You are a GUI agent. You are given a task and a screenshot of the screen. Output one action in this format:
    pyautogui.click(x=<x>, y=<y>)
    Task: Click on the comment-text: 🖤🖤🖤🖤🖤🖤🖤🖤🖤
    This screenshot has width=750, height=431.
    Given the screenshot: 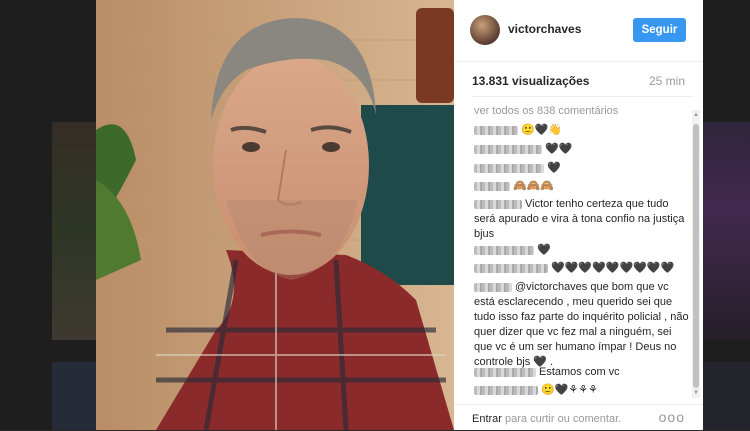 What is the action you would take?
    pyautogui.click(x=613, y=268)
    